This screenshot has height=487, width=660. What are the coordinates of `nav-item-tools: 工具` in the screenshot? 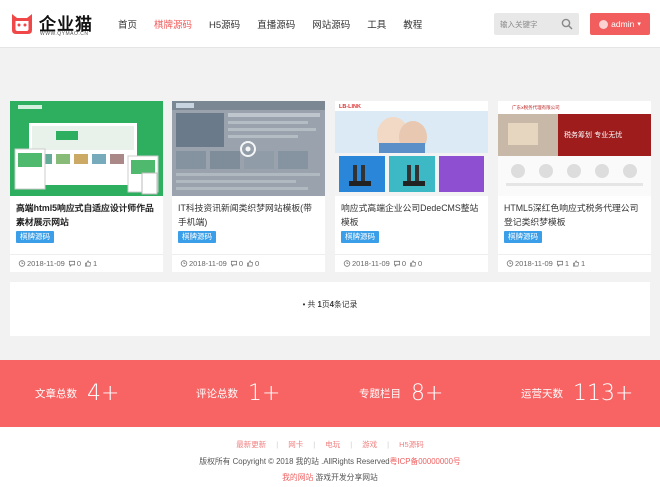 It's located at (376, 25).